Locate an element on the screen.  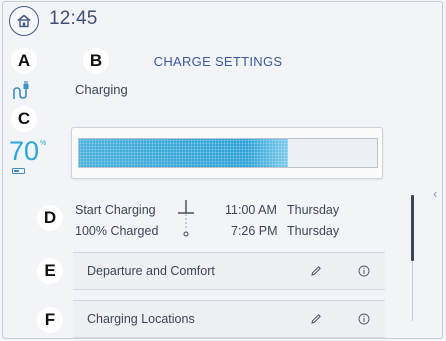
departure-info-button is located at coordinates (364, 271).